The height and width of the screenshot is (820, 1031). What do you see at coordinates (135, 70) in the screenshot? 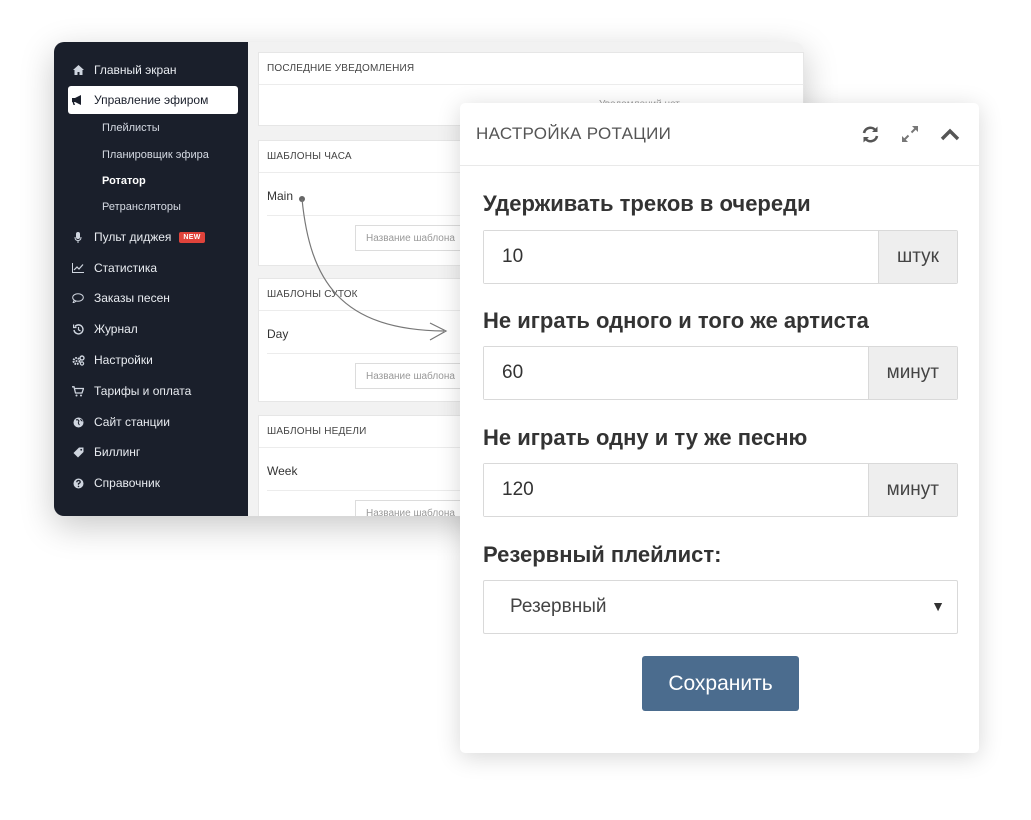
I see `sidebar-item-label: Главный экран` at bounding box center [135, 70].